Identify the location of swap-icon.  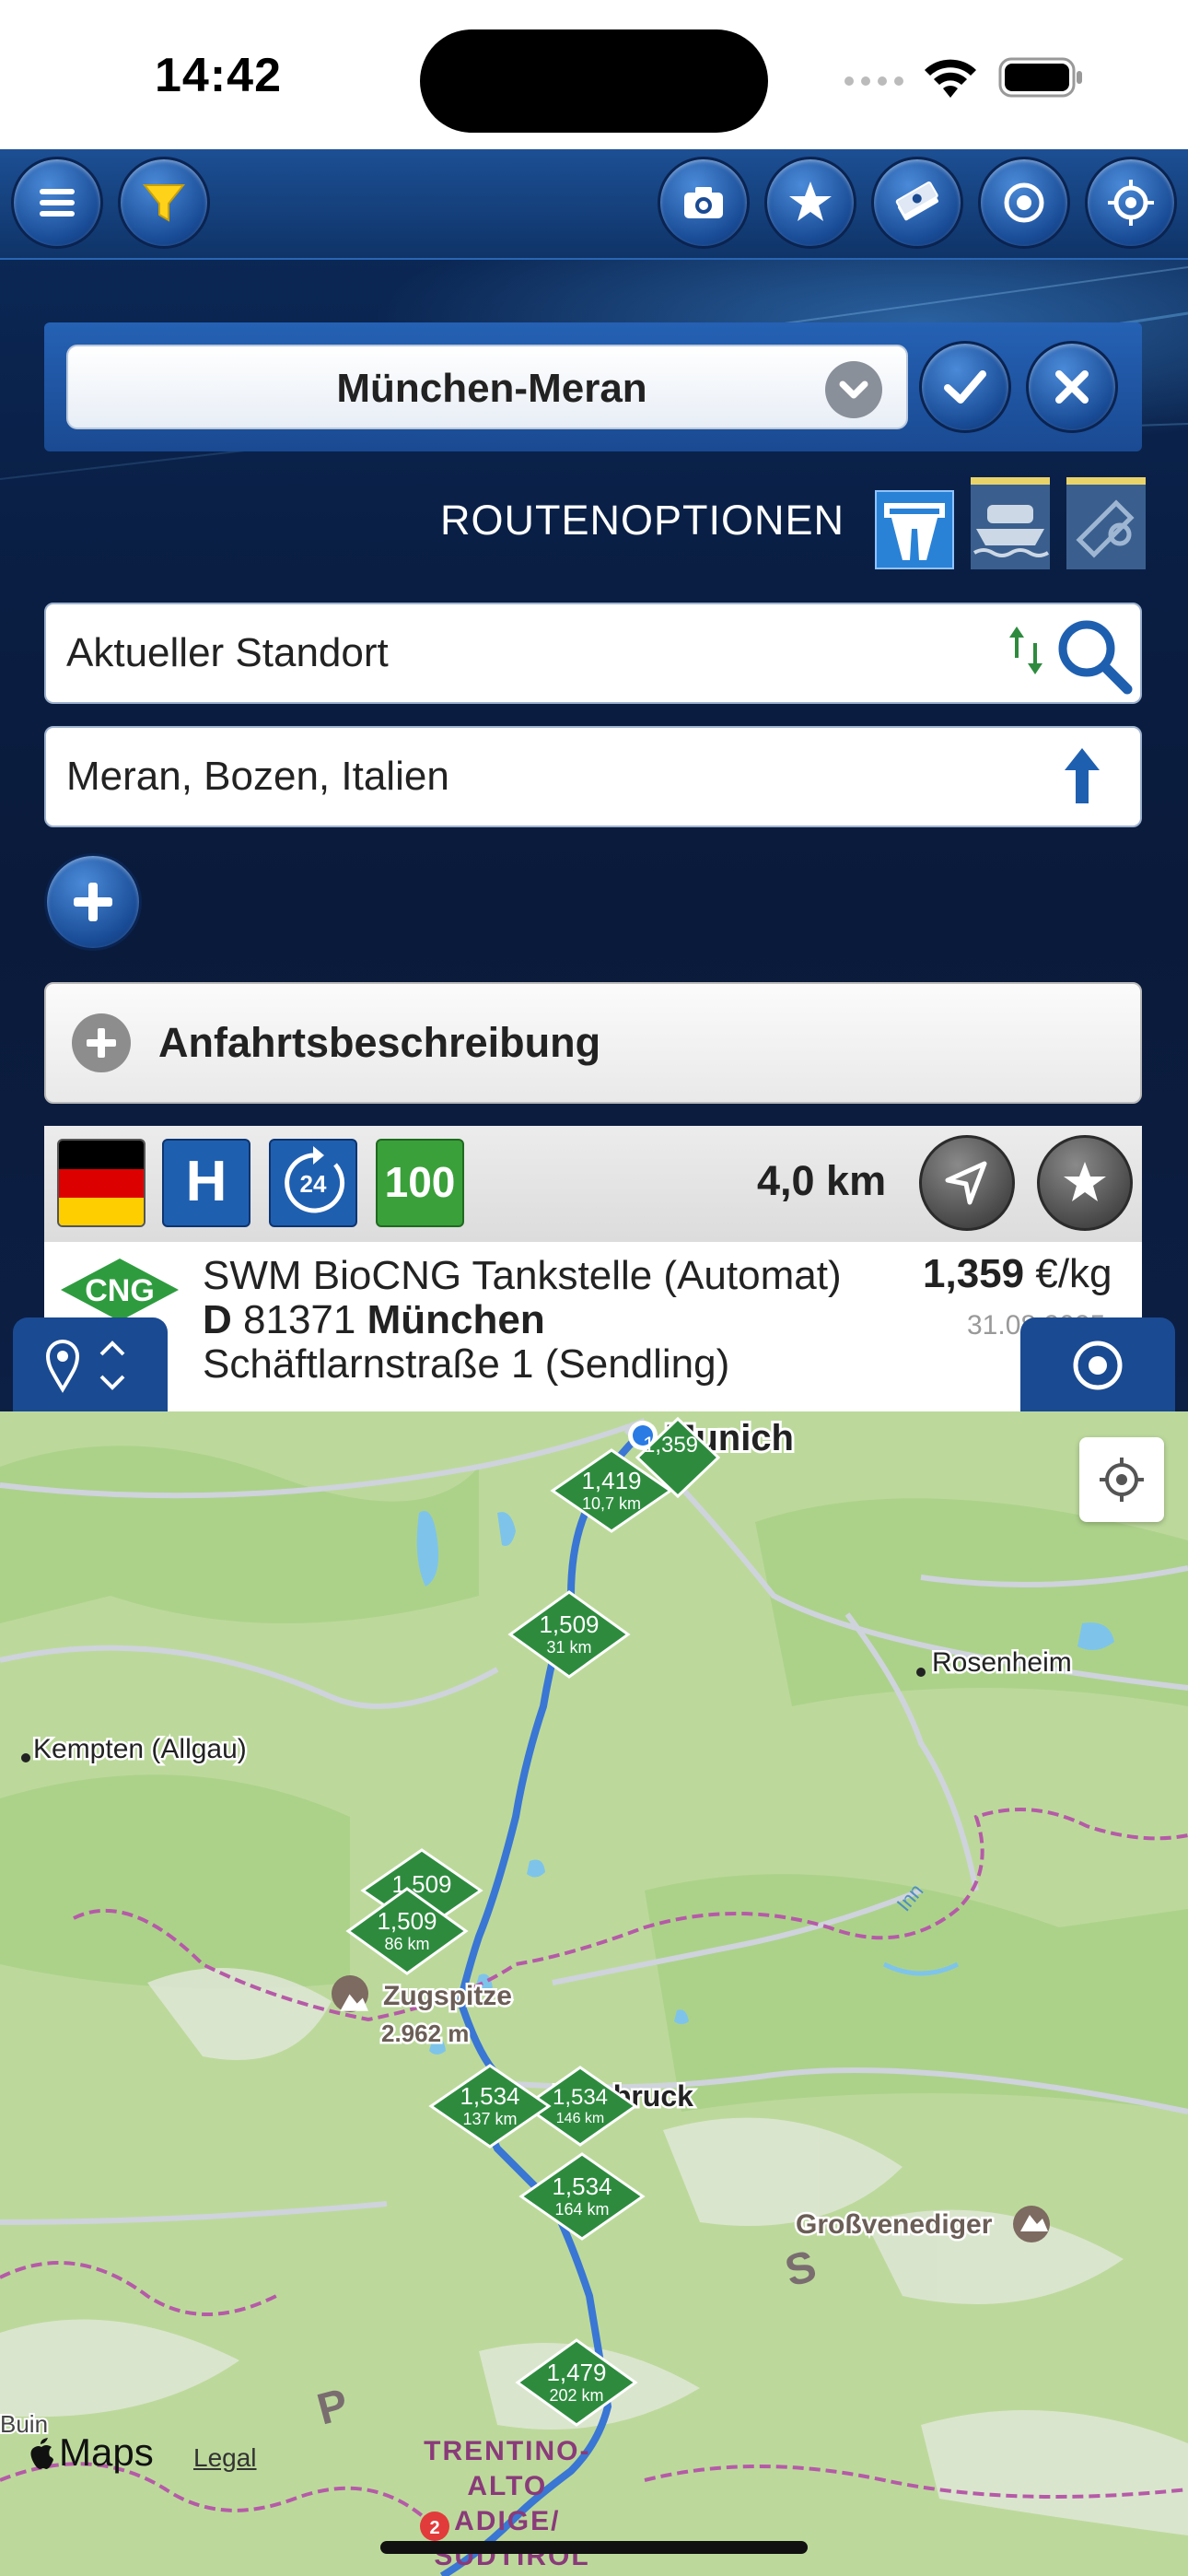
(1026, 650).